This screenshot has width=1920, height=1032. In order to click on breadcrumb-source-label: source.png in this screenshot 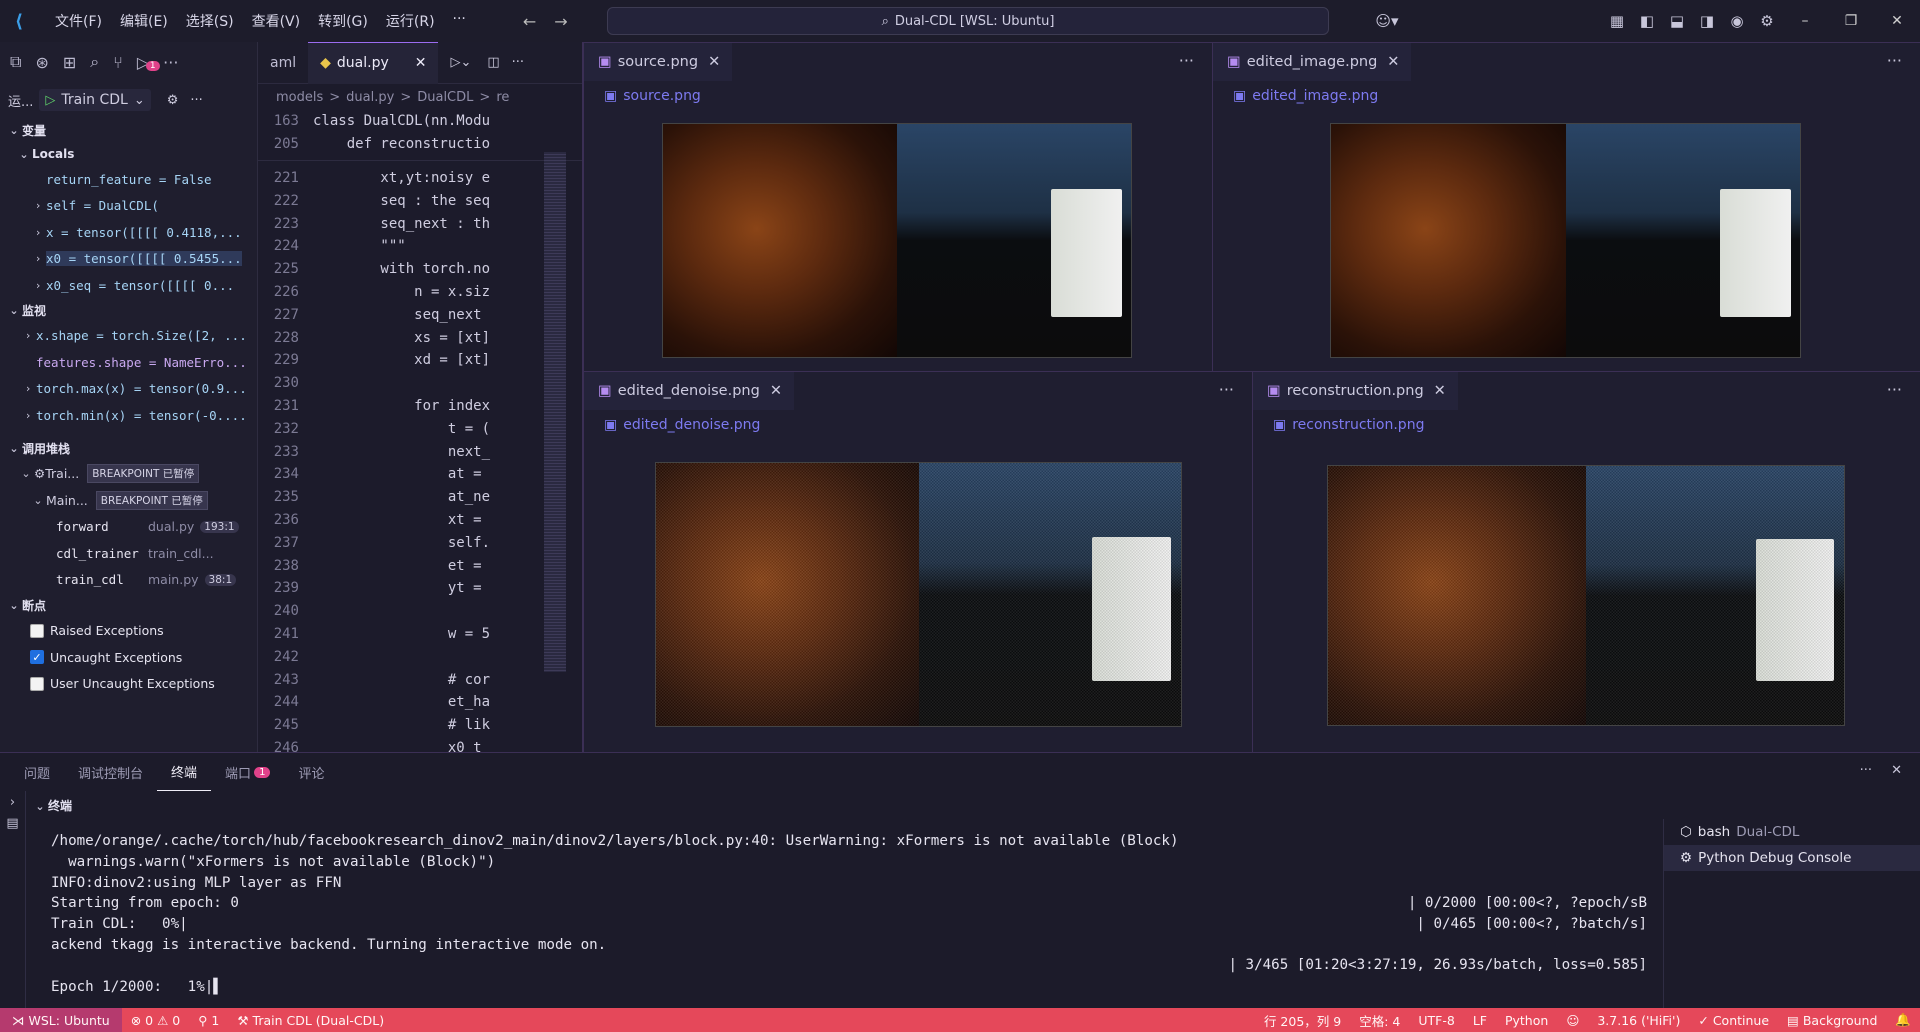, I will do `click(662, 96)`.